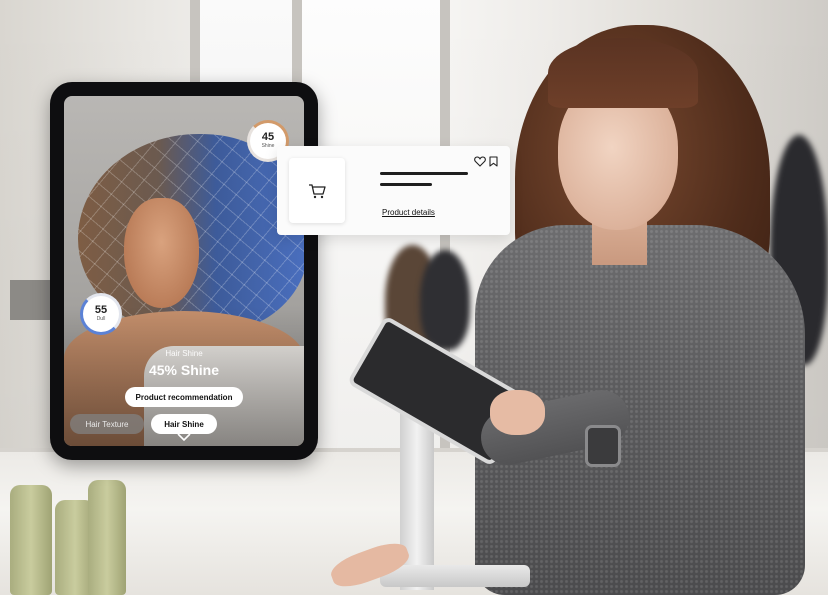  I want to click on bookmark-icon, so click(493, 161).